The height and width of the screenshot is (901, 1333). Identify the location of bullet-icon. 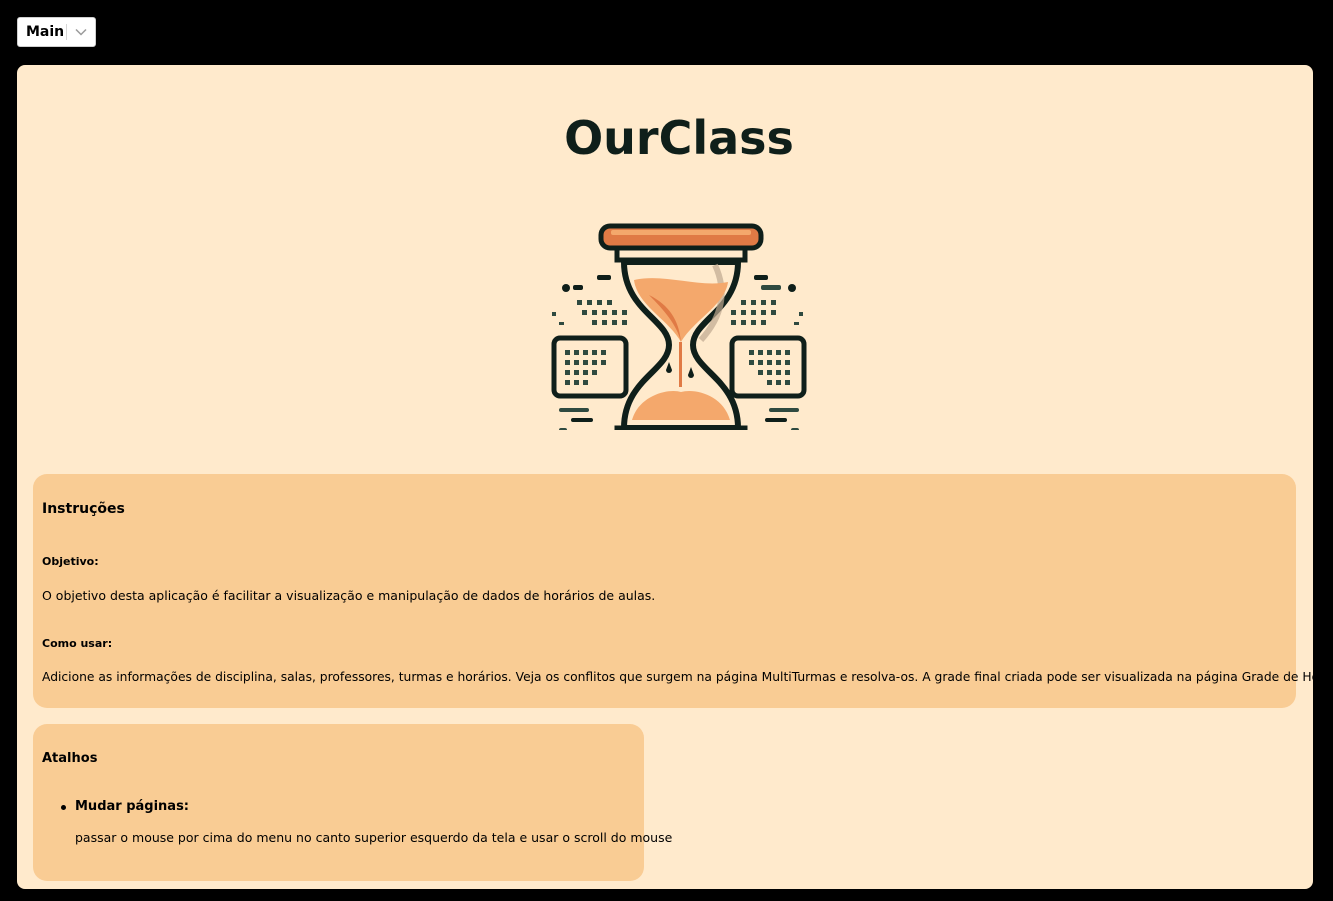
(63, 807).